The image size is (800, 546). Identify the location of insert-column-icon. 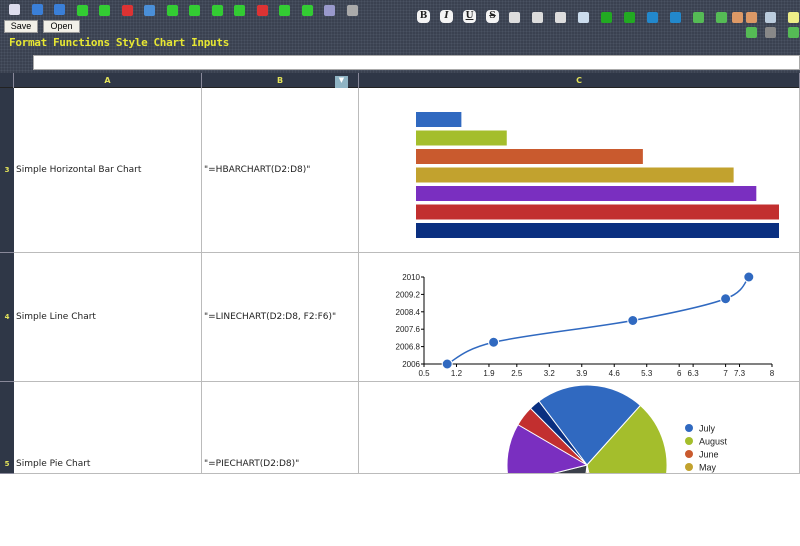
(217, 10).